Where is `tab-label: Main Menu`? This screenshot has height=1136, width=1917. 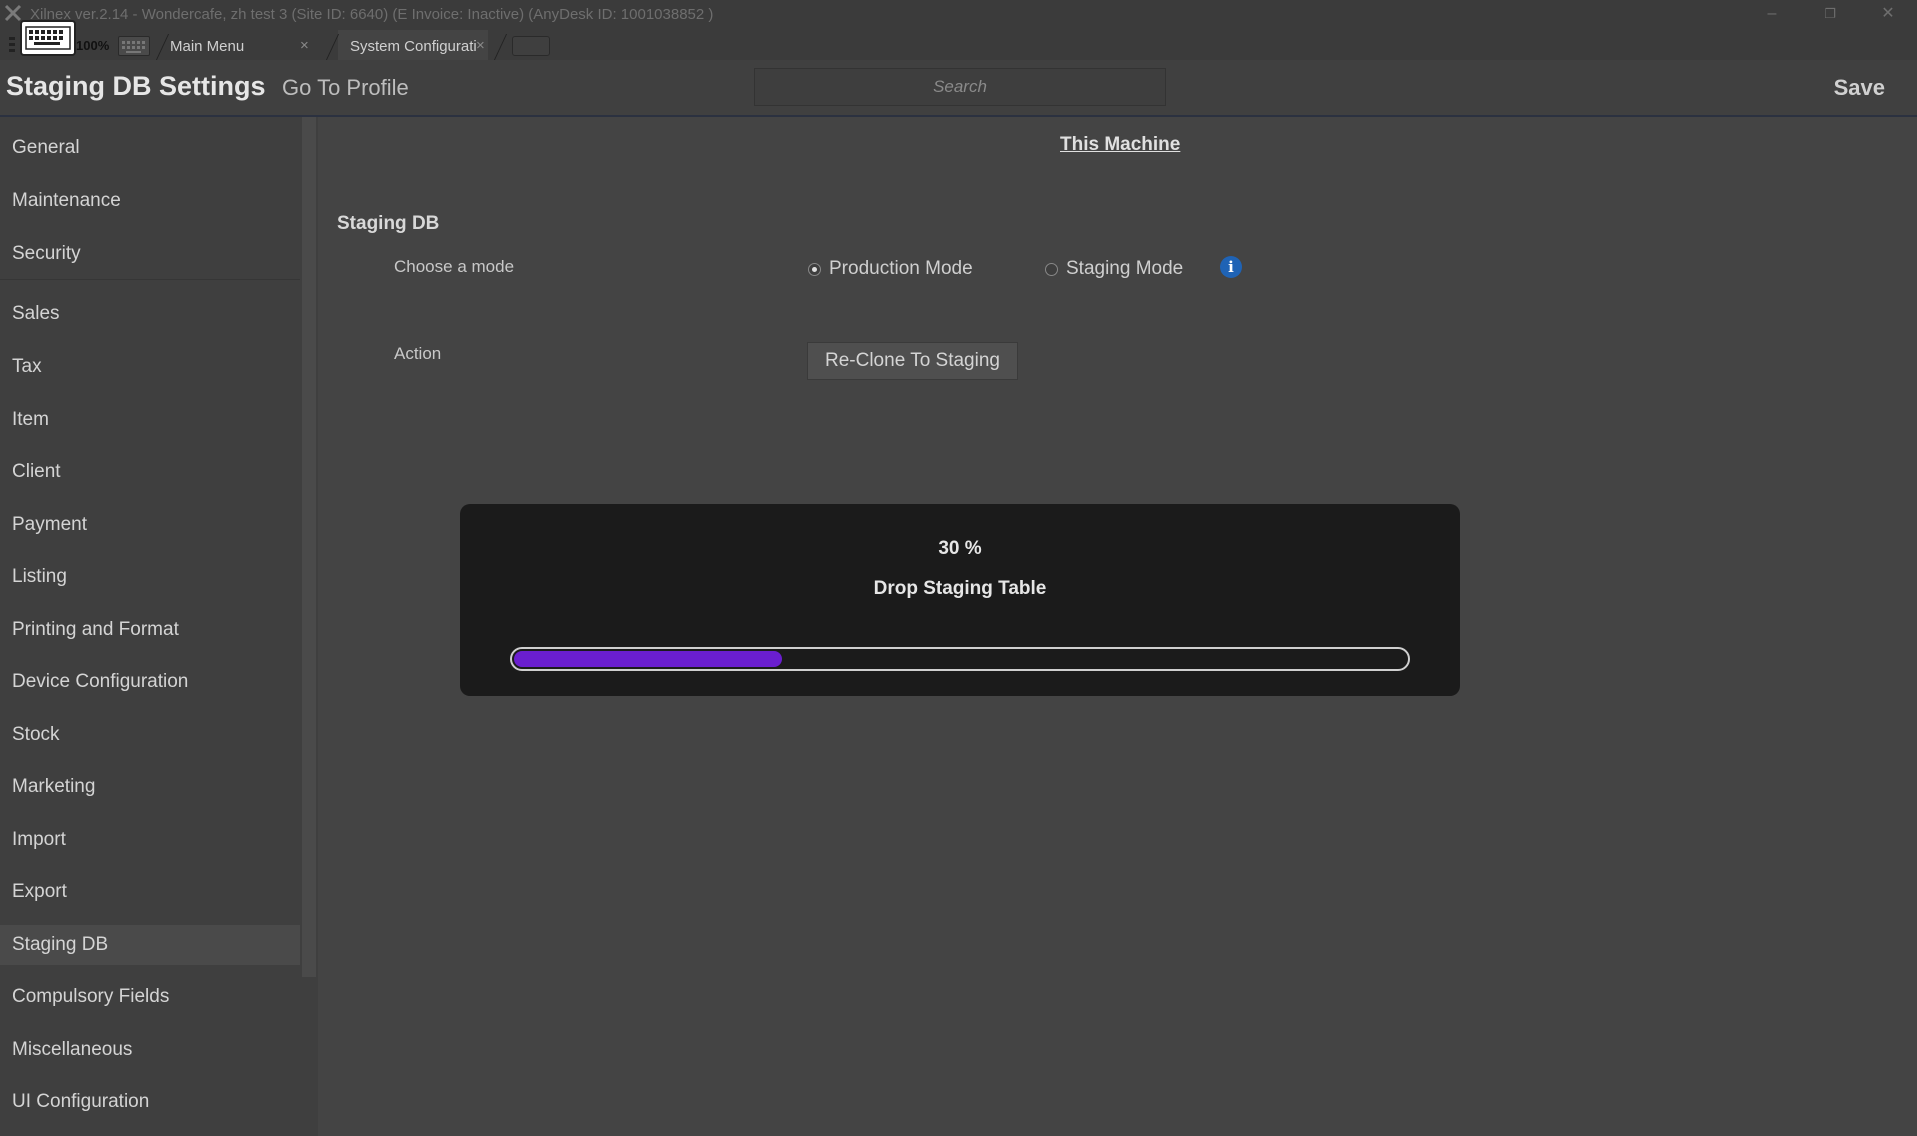
tab-label: Main Menu is located at coordinates (207, 46).